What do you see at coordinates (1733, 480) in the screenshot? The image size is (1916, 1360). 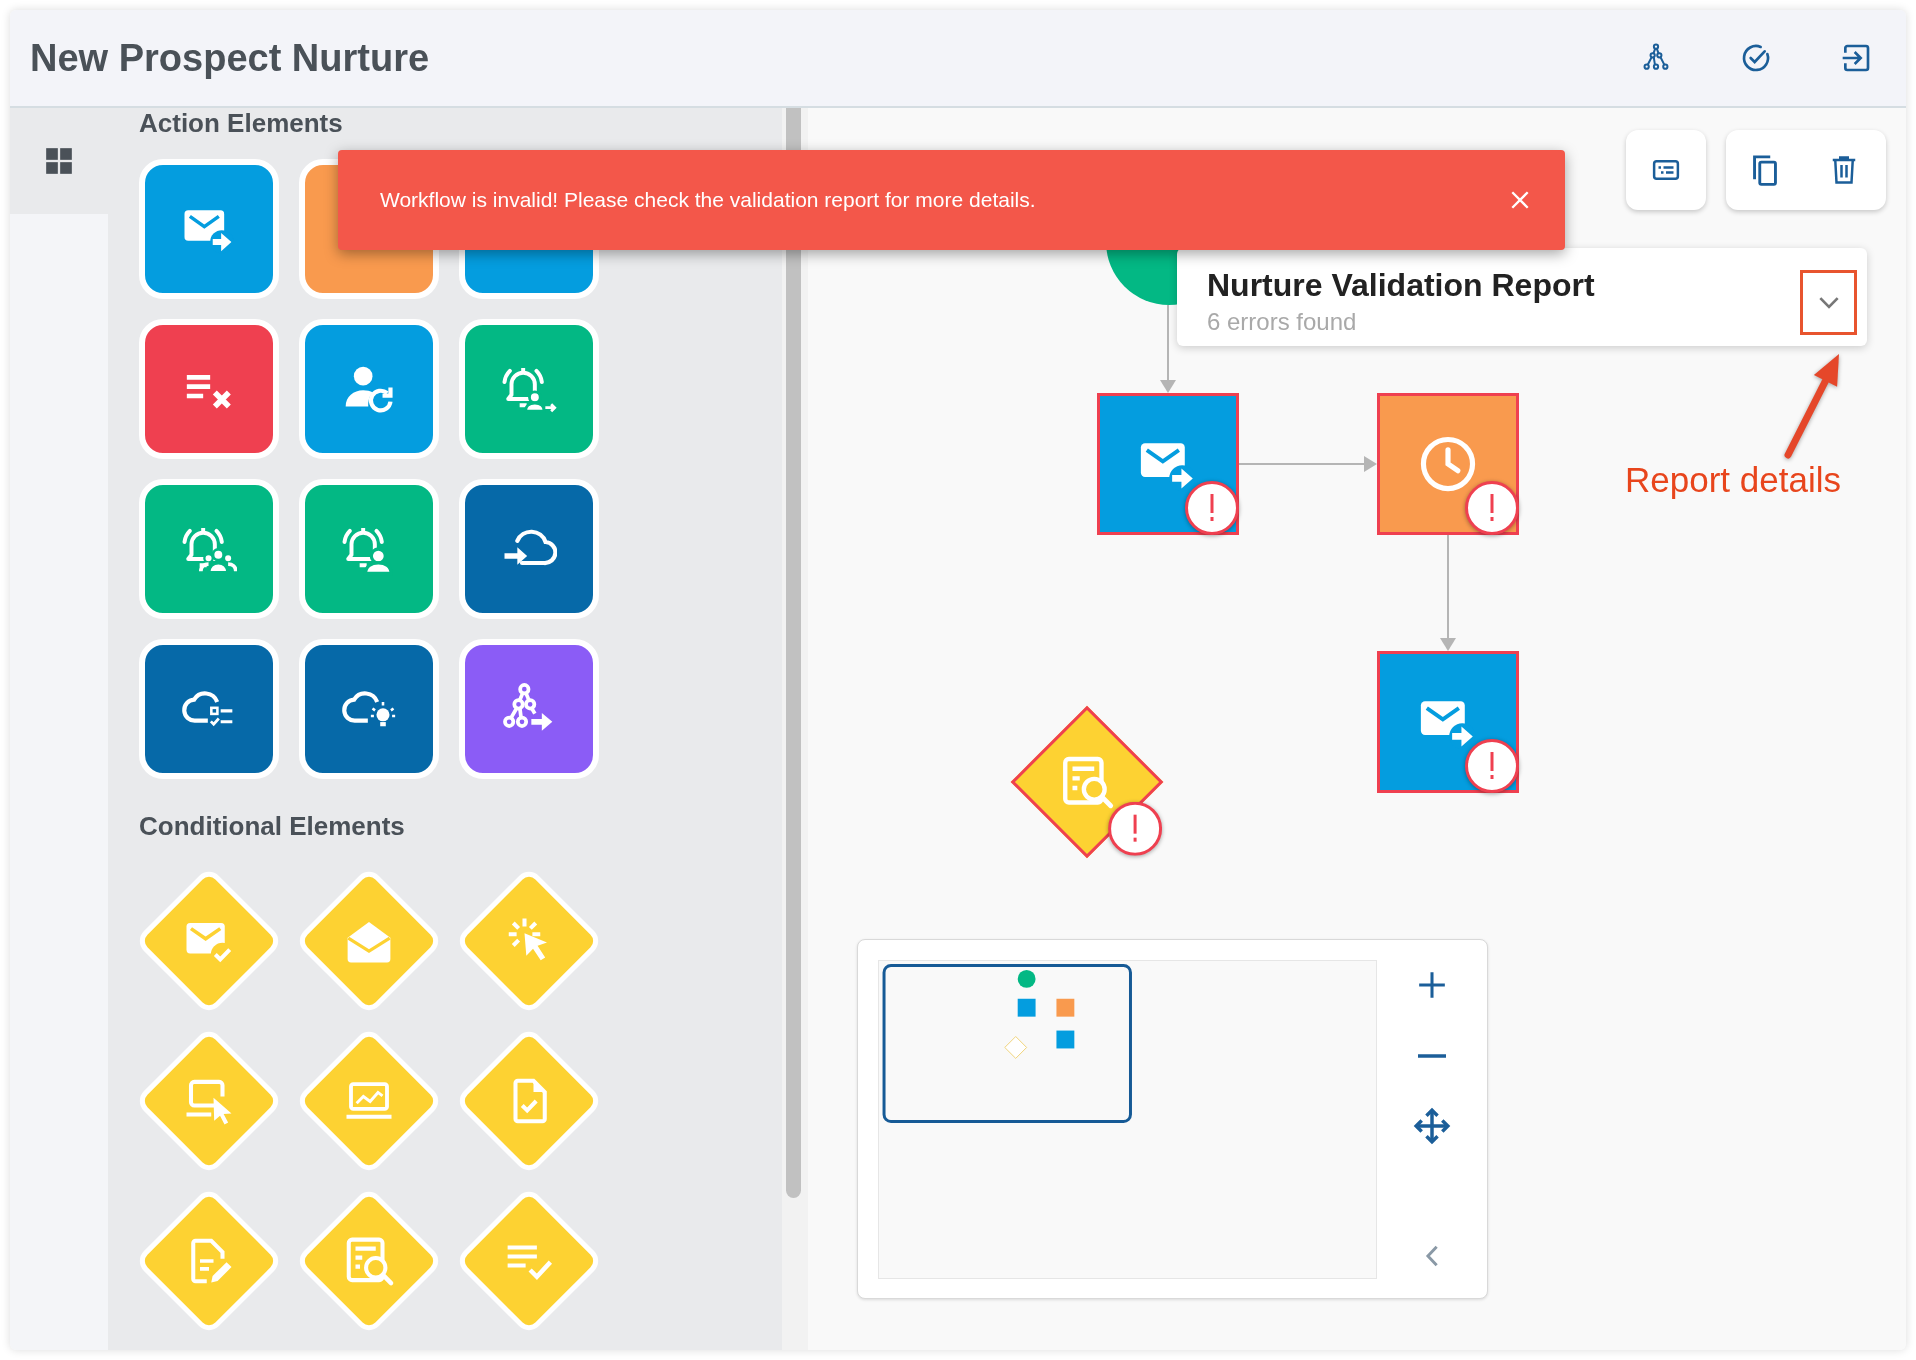 I see `annotation-label: Report details` at bounding box center [1733, 480].